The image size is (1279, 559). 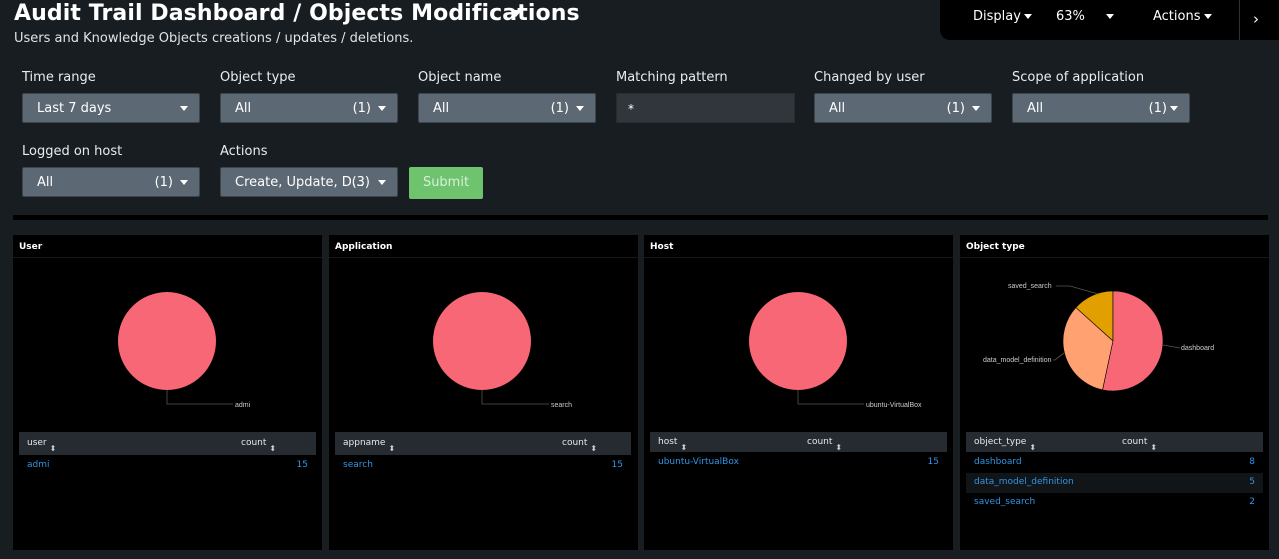 What do you see at coordinates (955, 108) in the screenshot?
I see `changed-by-user-count: (1)` at bounding box center [955, 108].